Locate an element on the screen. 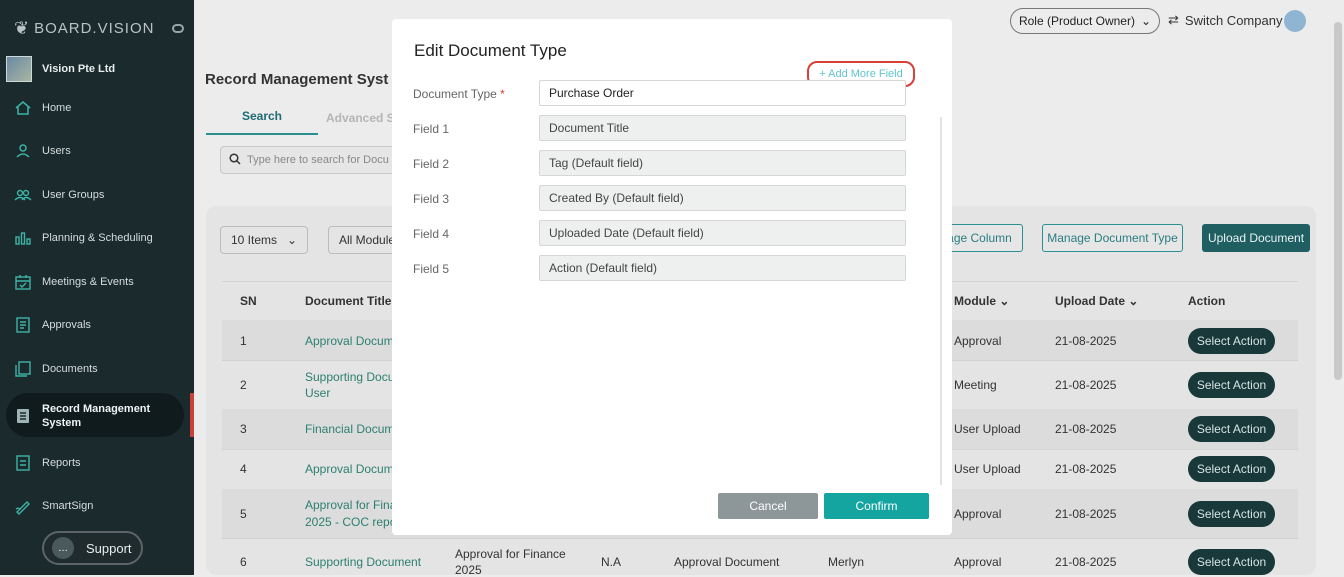 Image resolution: width=1344 pixels, height=577 pixels. sidebar-item-meetings: Meetings & Events is located at coordinates (74, 282).